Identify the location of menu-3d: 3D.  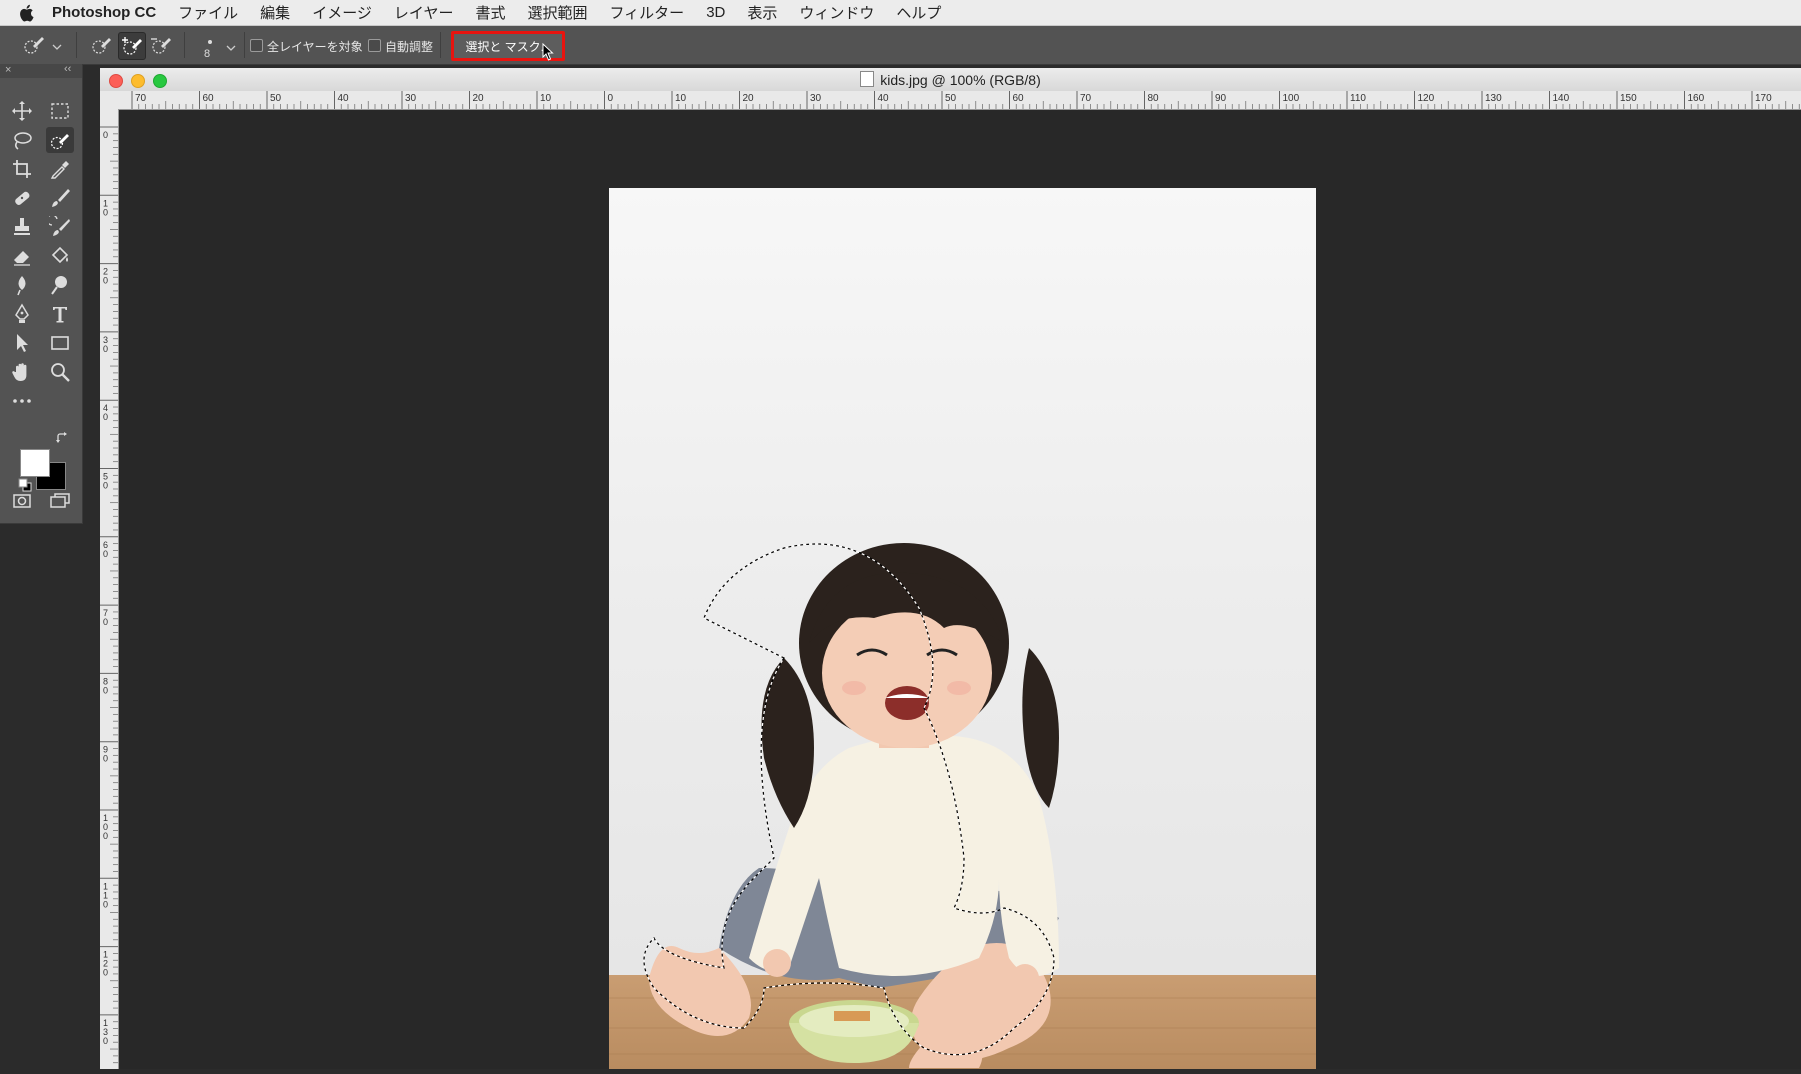
(715, 12).